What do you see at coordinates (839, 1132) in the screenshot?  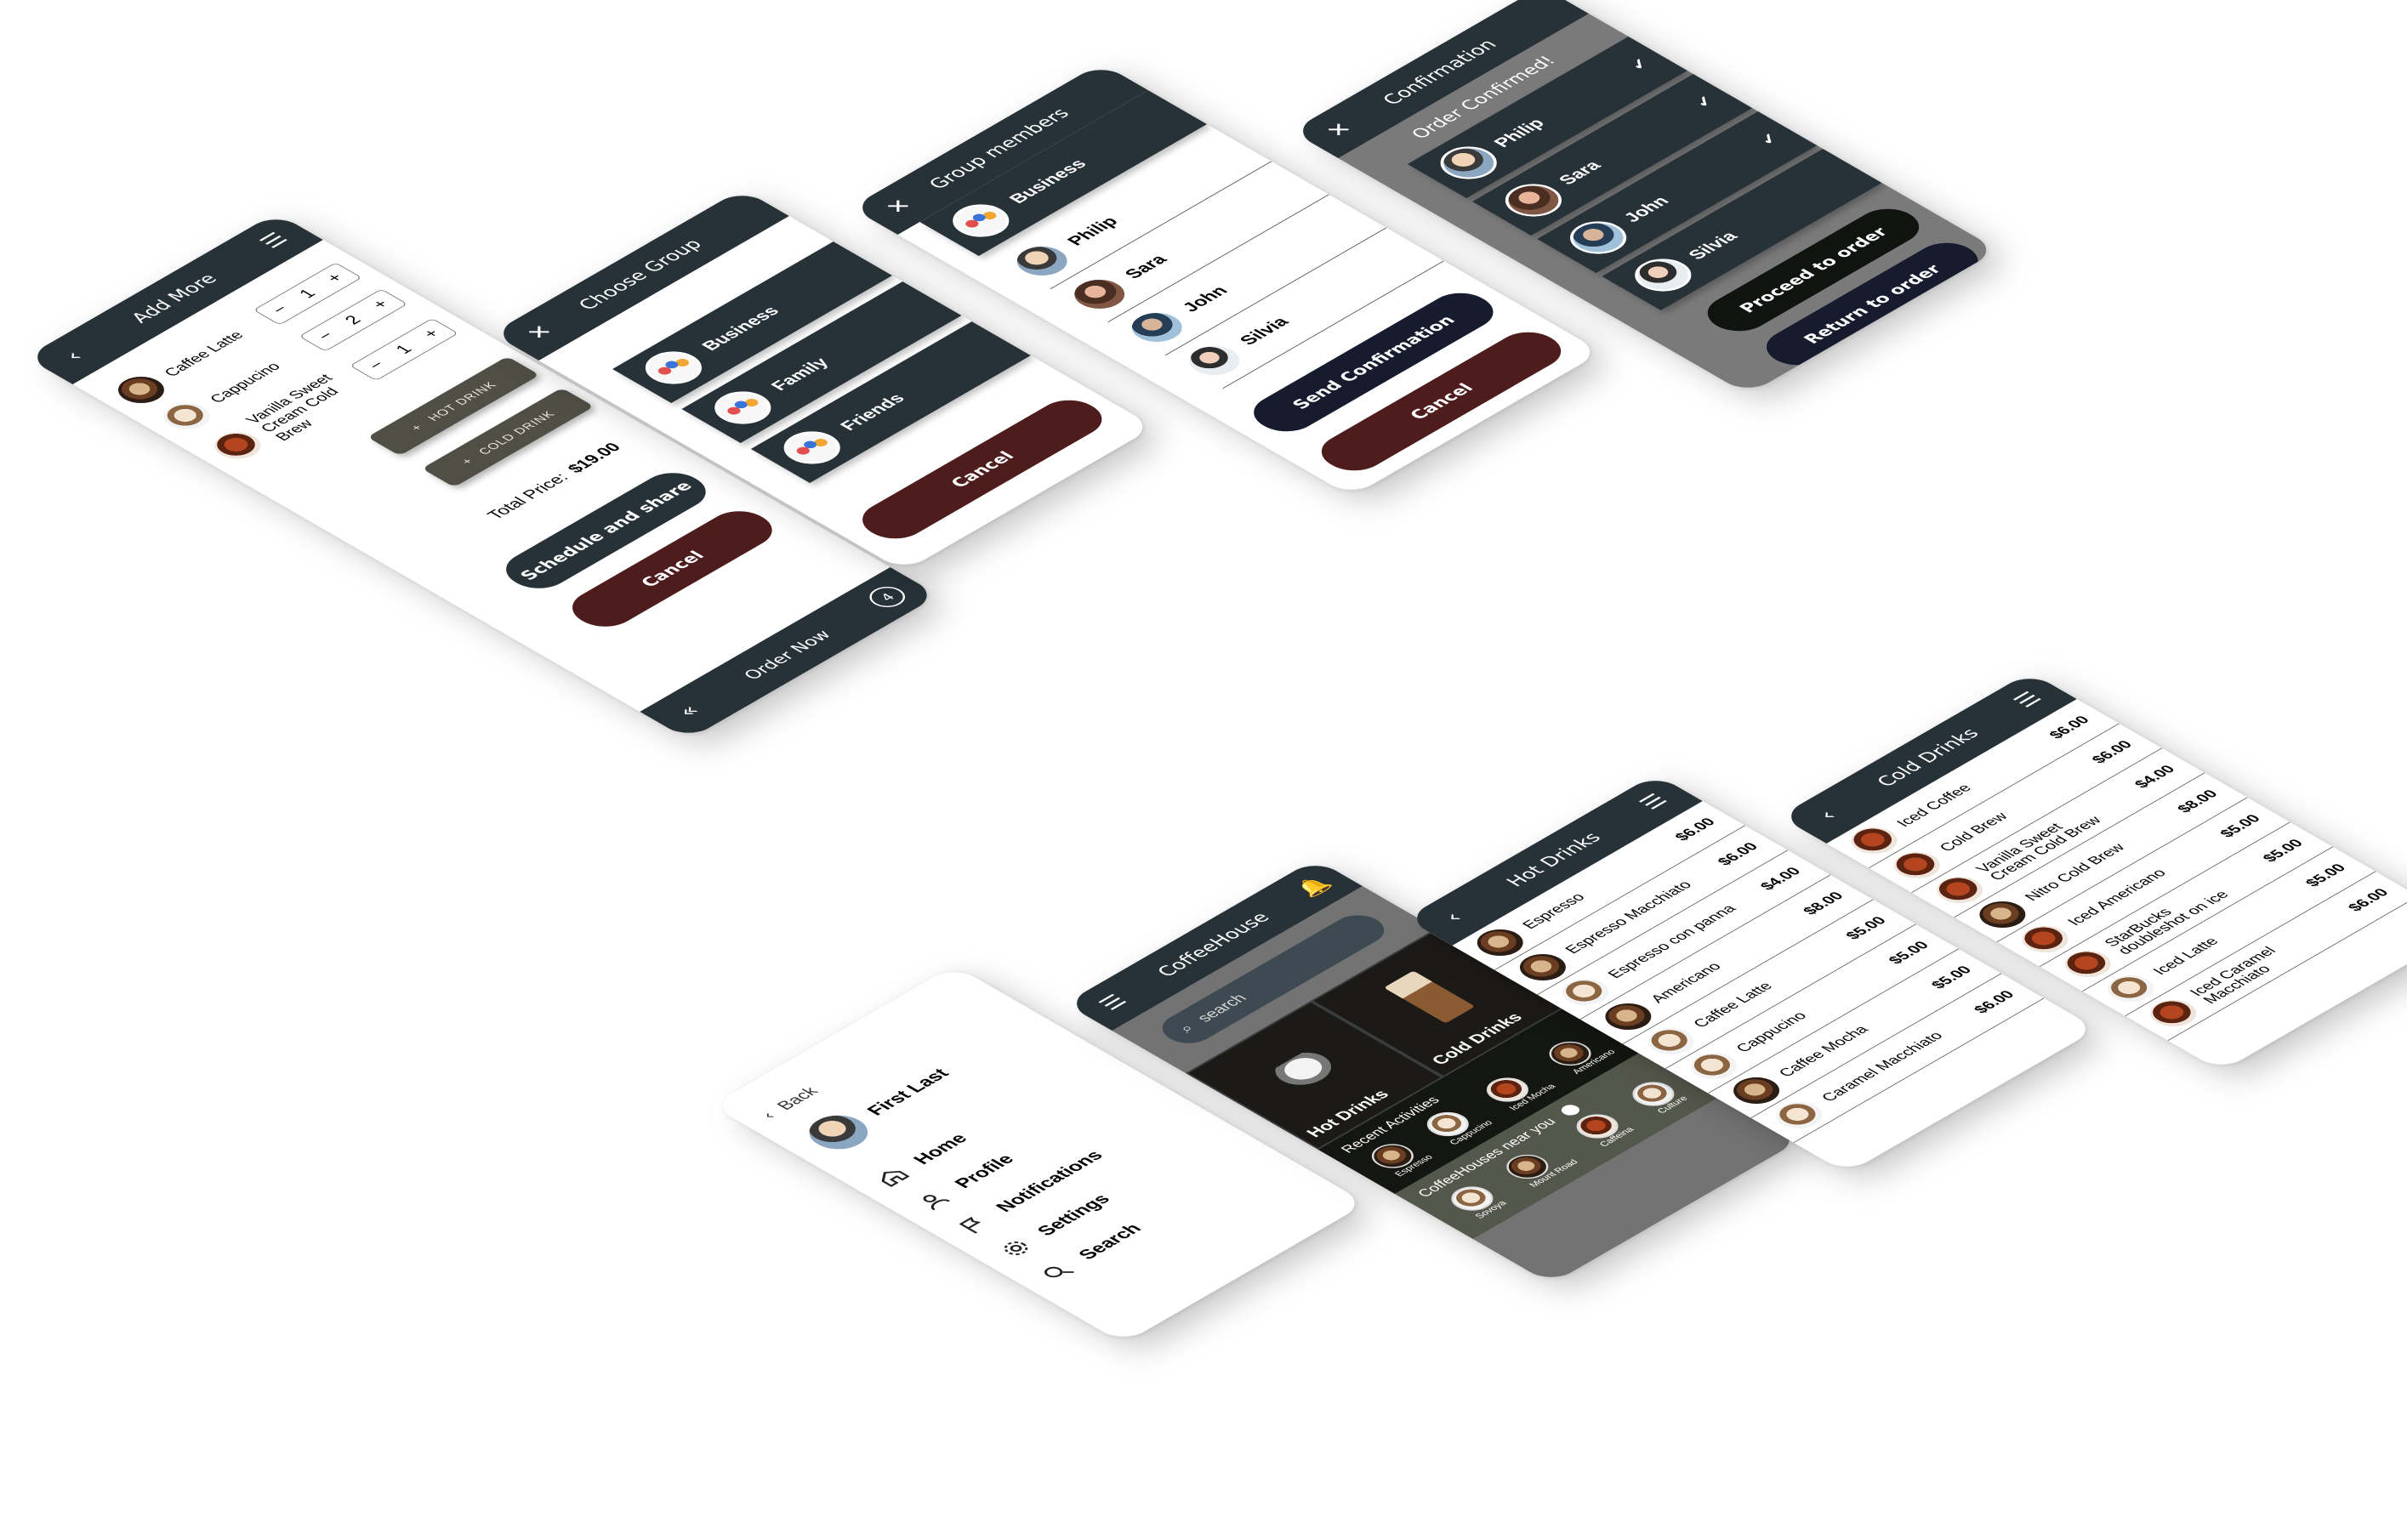 I see `user-avatar` at bounding box center [839, 1132].